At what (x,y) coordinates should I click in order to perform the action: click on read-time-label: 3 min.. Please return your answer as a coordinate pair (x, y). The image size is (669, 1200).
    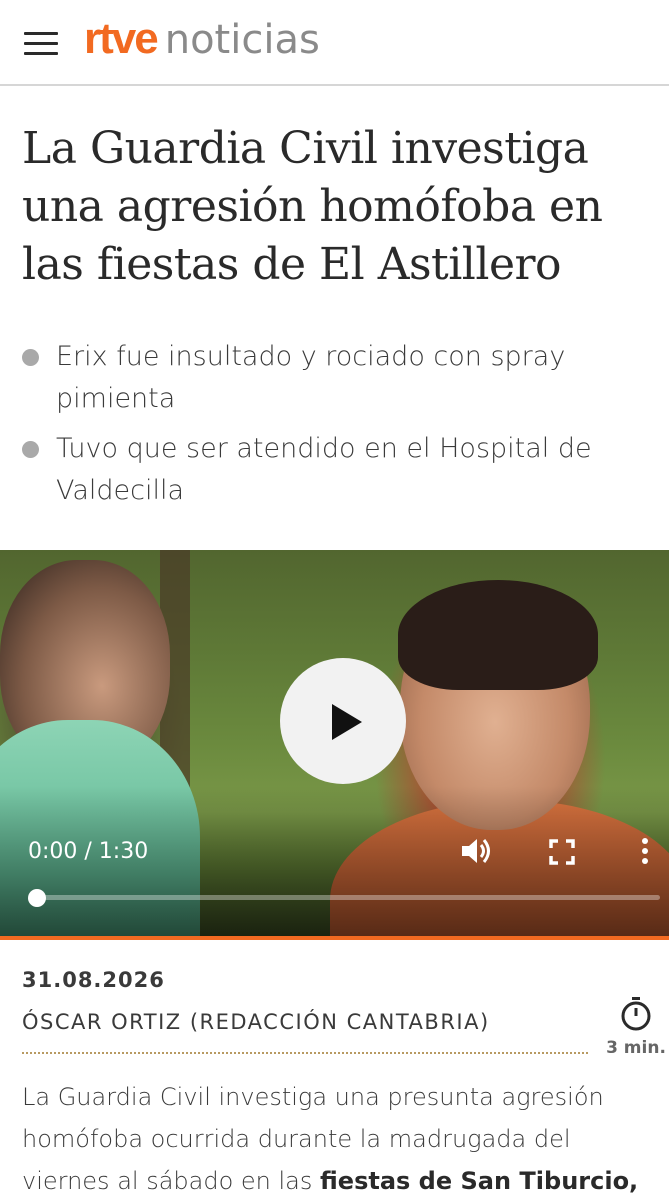
    Looking at the image, I should click on (636, 1048).